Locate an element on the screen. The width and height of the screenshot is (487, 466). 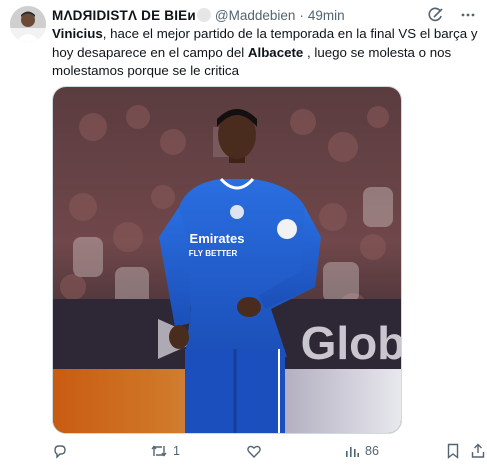
action-bar: 1 86 is located at coordinates (269, 452).